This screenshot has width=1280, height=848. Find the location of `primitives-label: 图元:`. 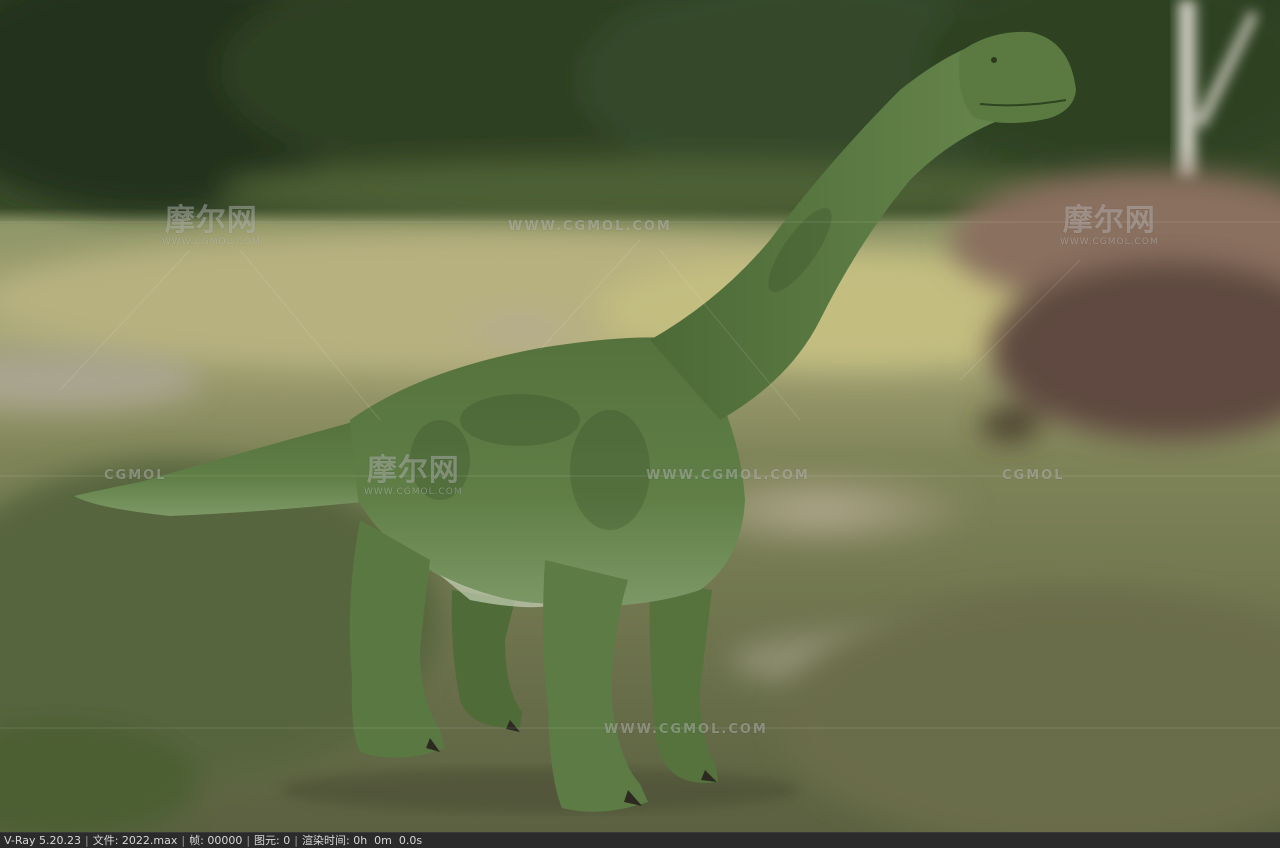

primitives-label: 图元: is located at coordinates (267, 840).